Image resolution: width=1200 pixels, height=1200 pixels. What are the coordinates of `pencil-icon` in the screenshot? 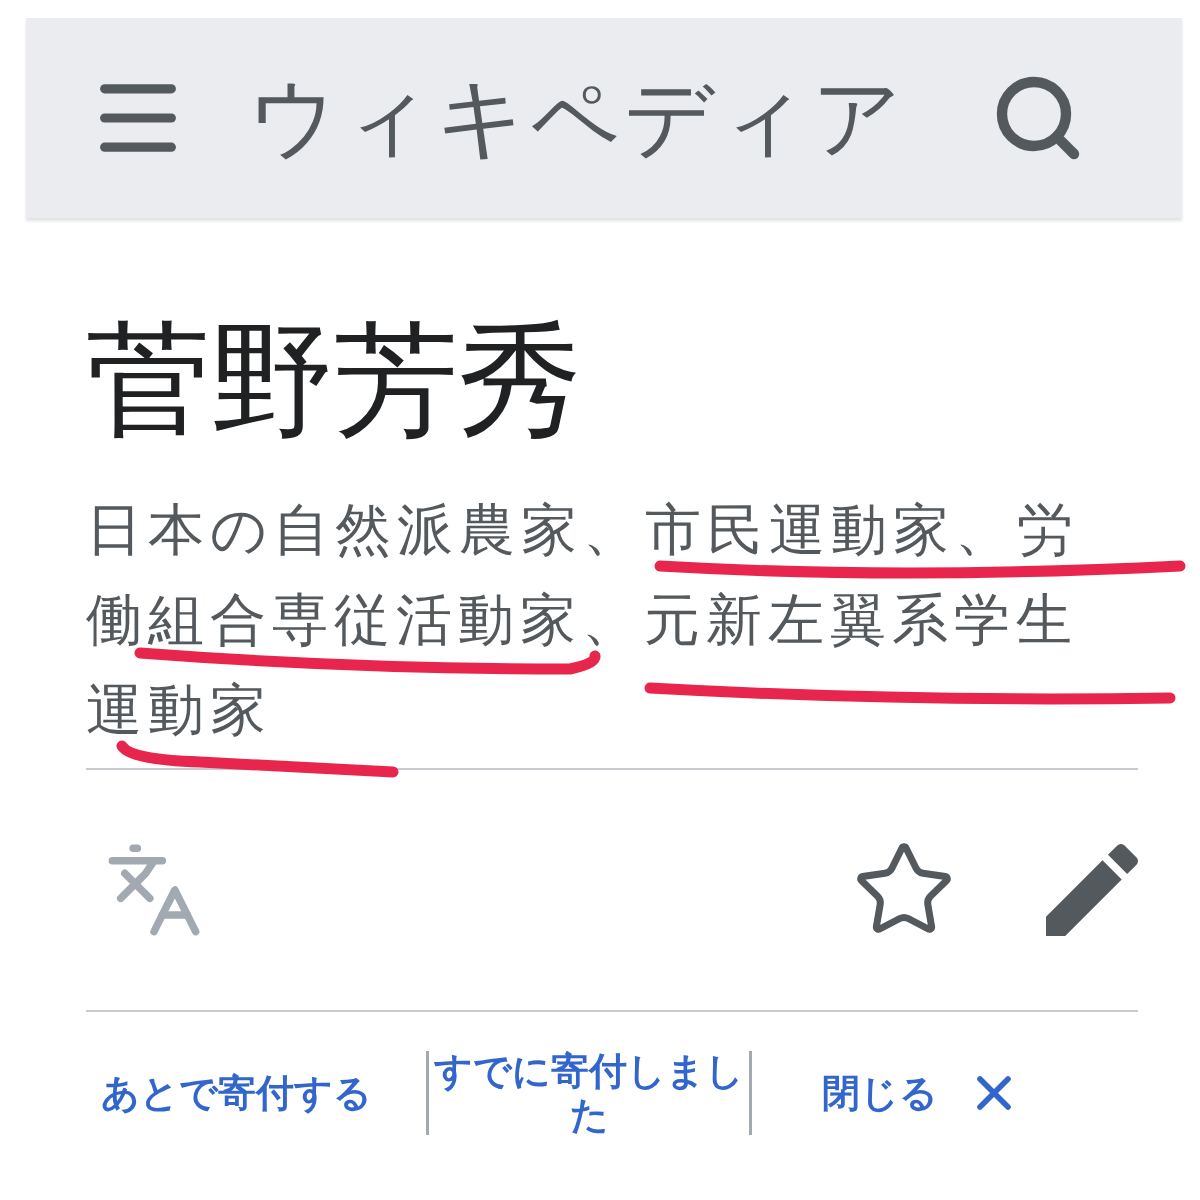 It's located at (1092, 889).